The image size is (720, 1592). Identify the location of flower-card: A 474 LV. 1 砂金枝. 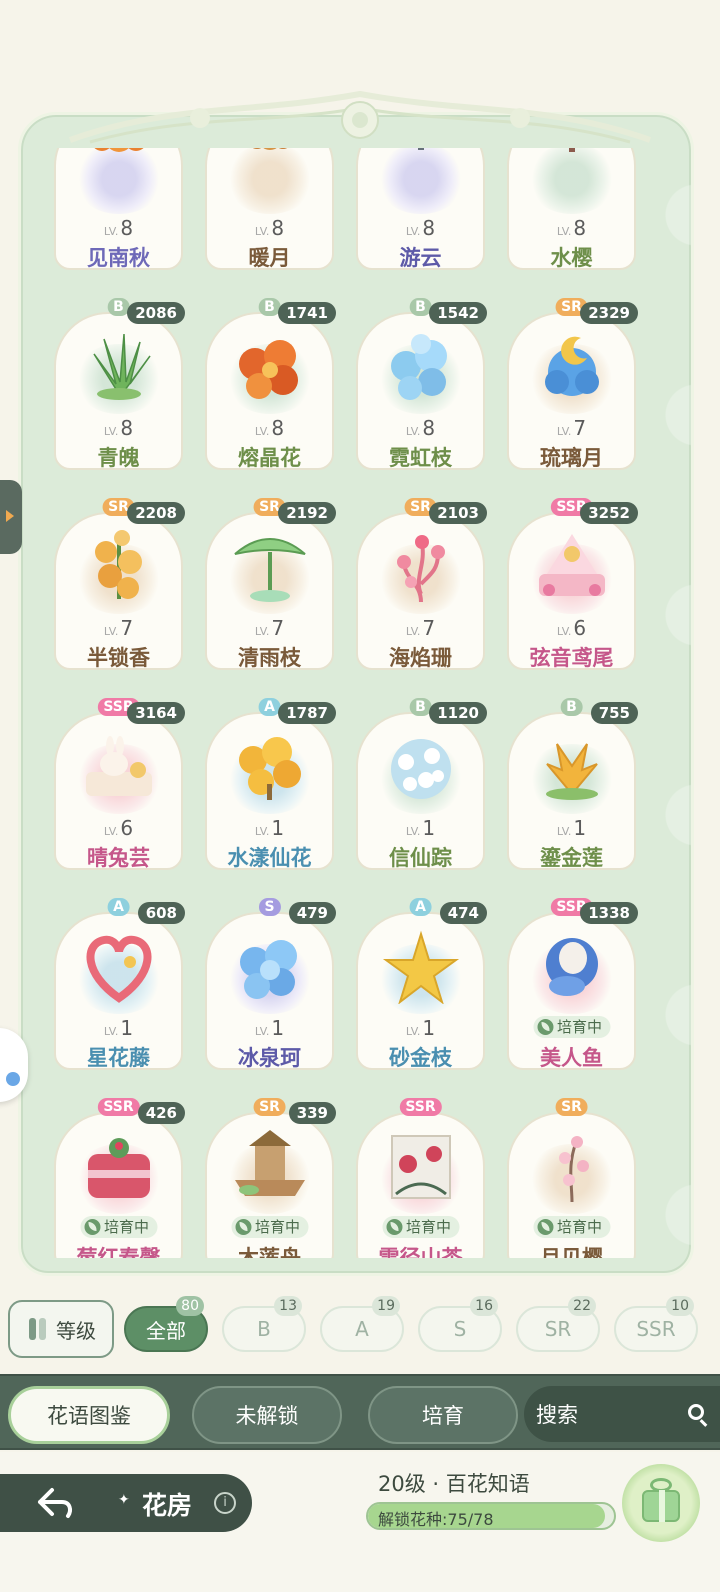
(420, 983).